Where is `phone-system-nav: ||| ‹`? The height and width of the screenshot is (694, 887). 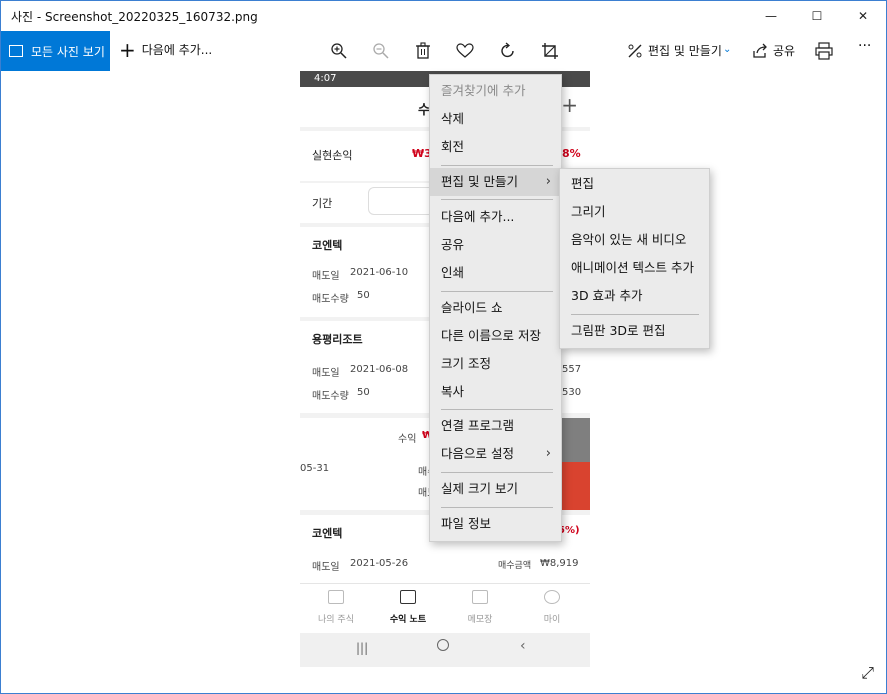 phone-system-nav: ||| ‹ is located at coordinates (445, 650).